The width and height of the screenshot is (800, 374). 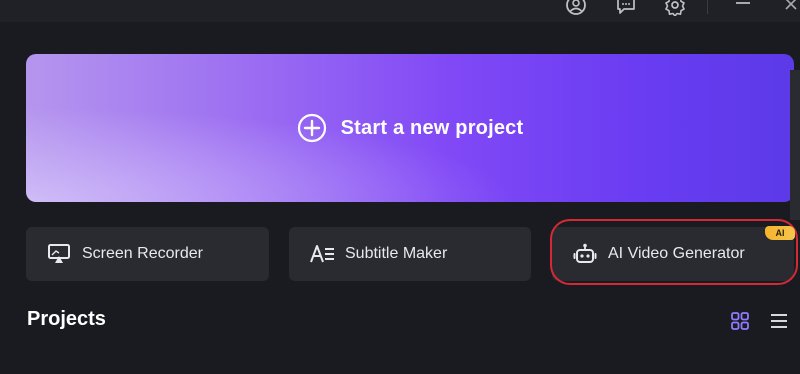 What do you see at coordinates (66, 319) in the screenshot?
I see `projects-heading: Projects` at bounding box center [66, 319].